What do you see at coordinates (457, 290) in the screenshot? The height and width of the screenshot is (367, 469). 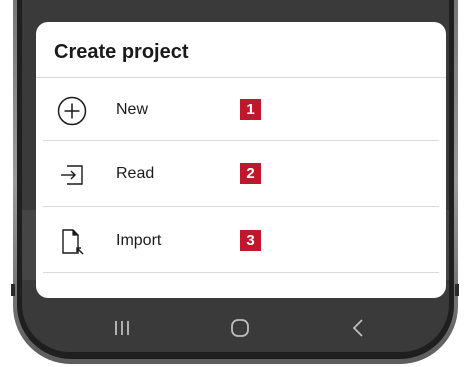 I see `side-button-right` at bounding box center [457, 290].